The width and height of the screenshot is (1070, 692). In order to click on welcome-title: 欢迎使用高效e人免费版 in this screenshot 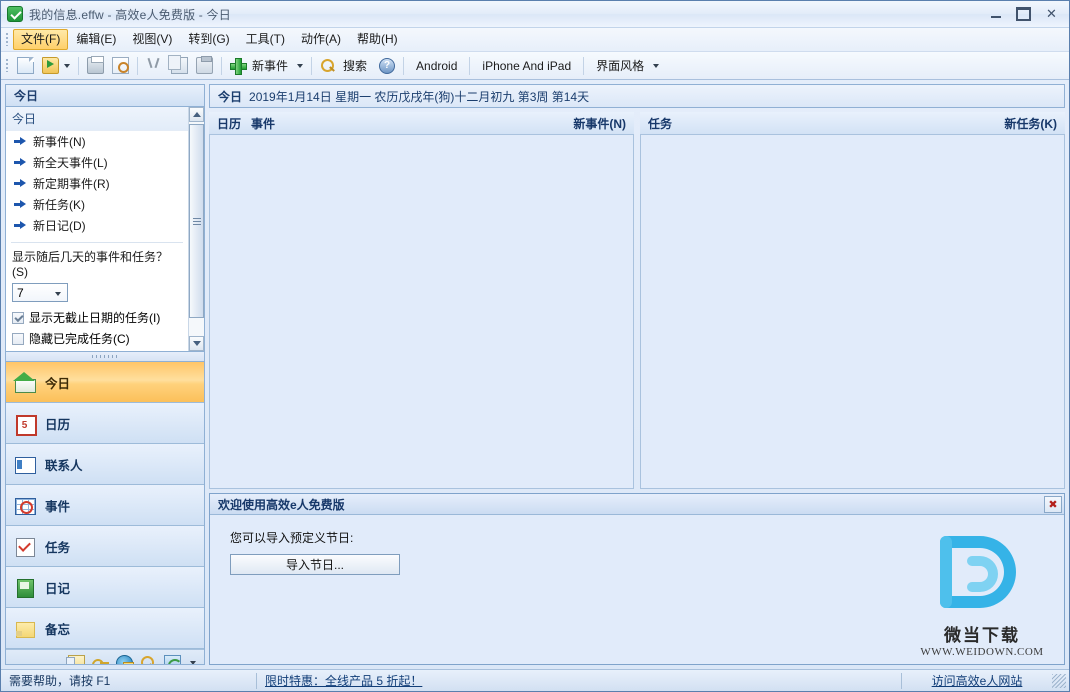, I will do `click(281, 504)`.